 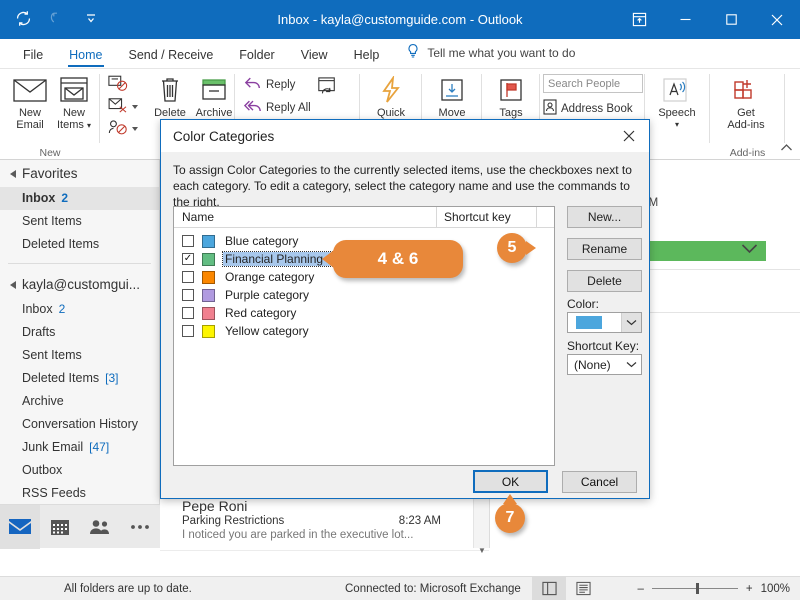 I want to click on more-icon, so click(x=140, y=527).